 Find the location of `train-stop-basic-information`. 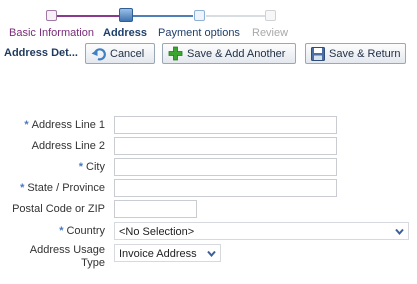

train-stop-basic-information is located at coordinates (51, 15).